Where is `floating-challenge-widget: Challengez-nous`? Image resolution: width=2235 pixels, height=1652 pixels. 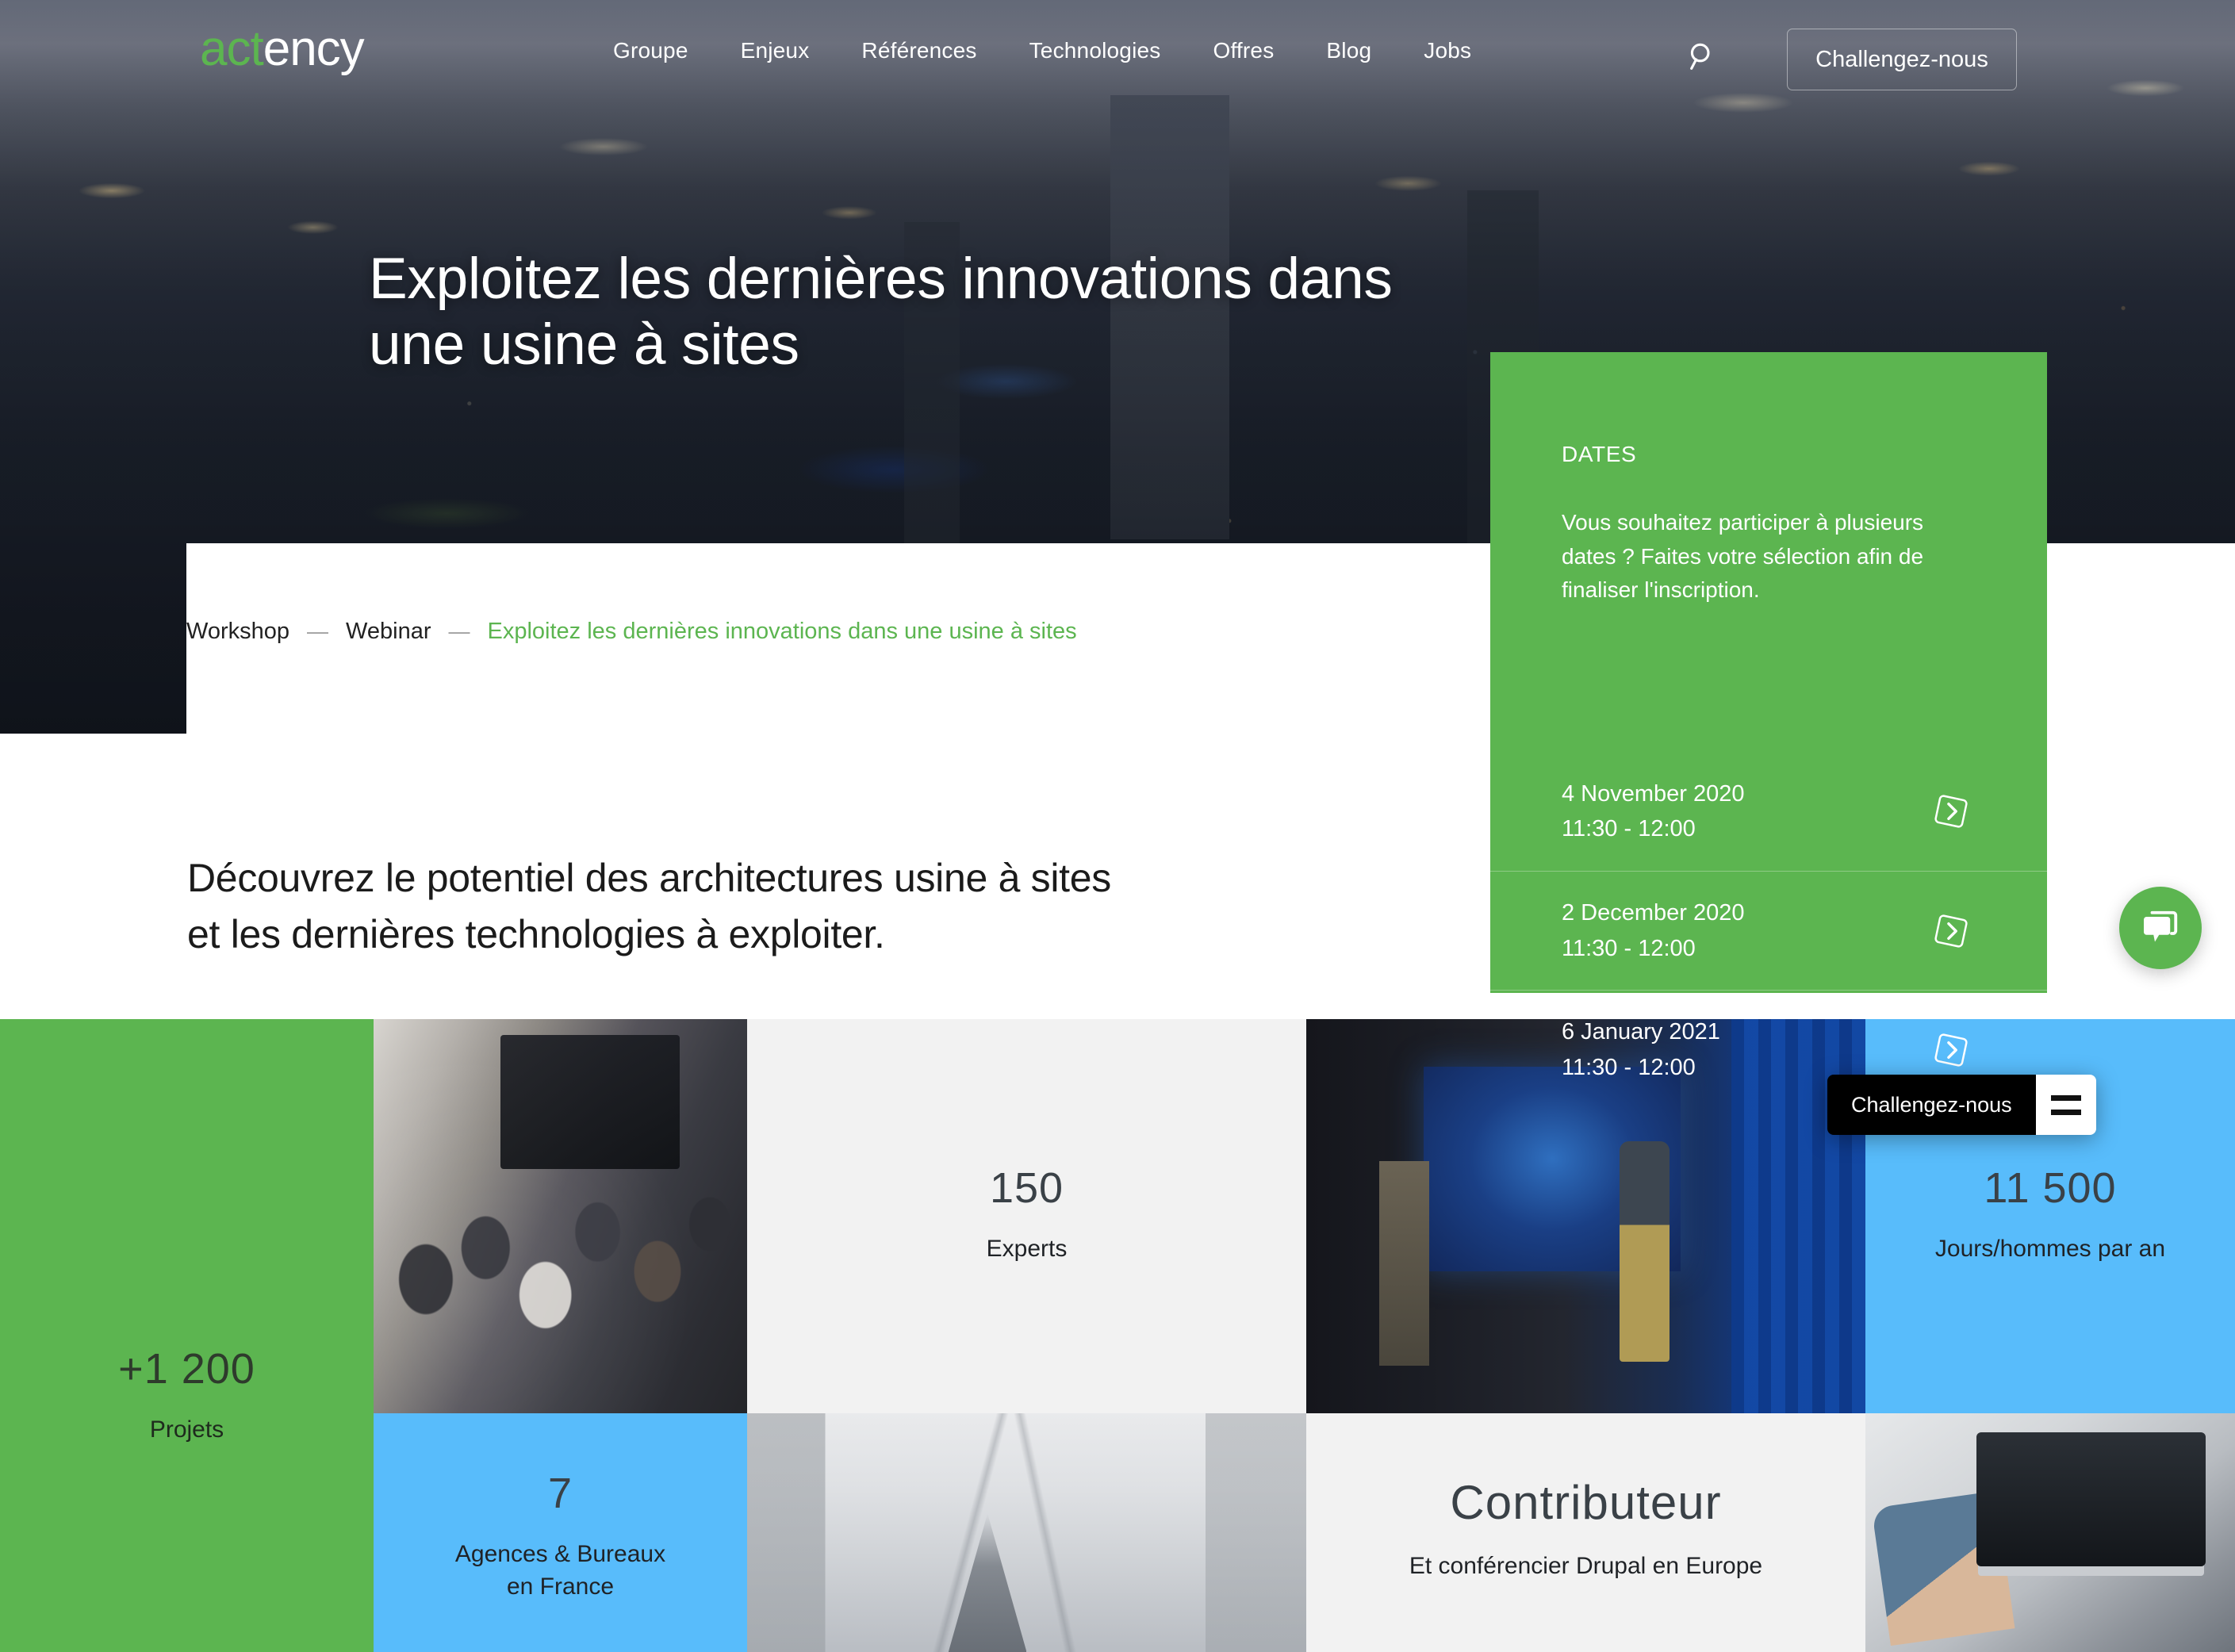
floating-challenge-widget: Challengez-nous is located at coordinates (1961, 1105).